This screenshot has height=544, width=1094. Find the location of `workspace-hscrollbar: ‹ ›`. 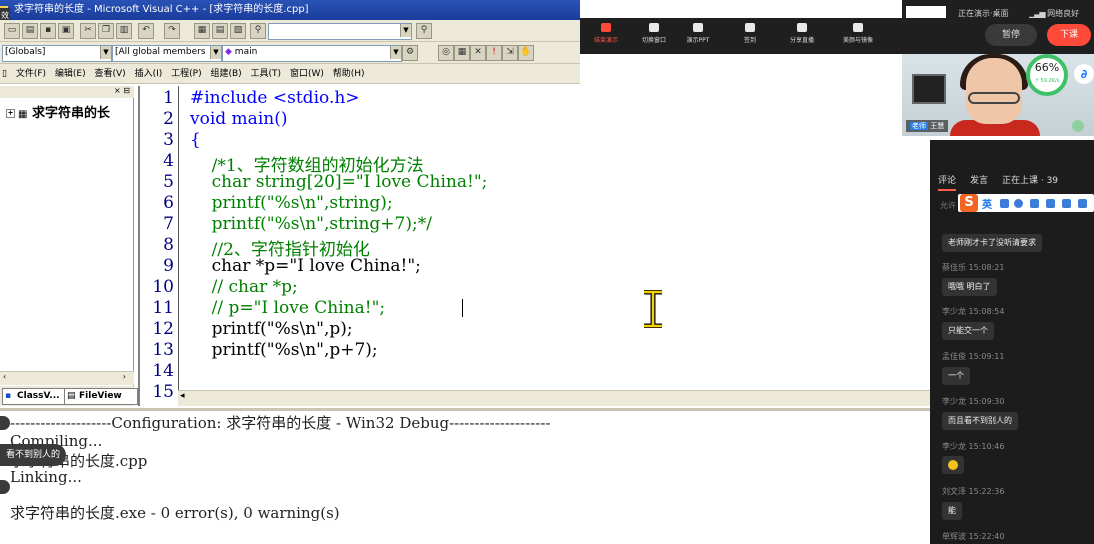

workspace-hscrollbar: ‹ › is located at coordinates (67, 378).